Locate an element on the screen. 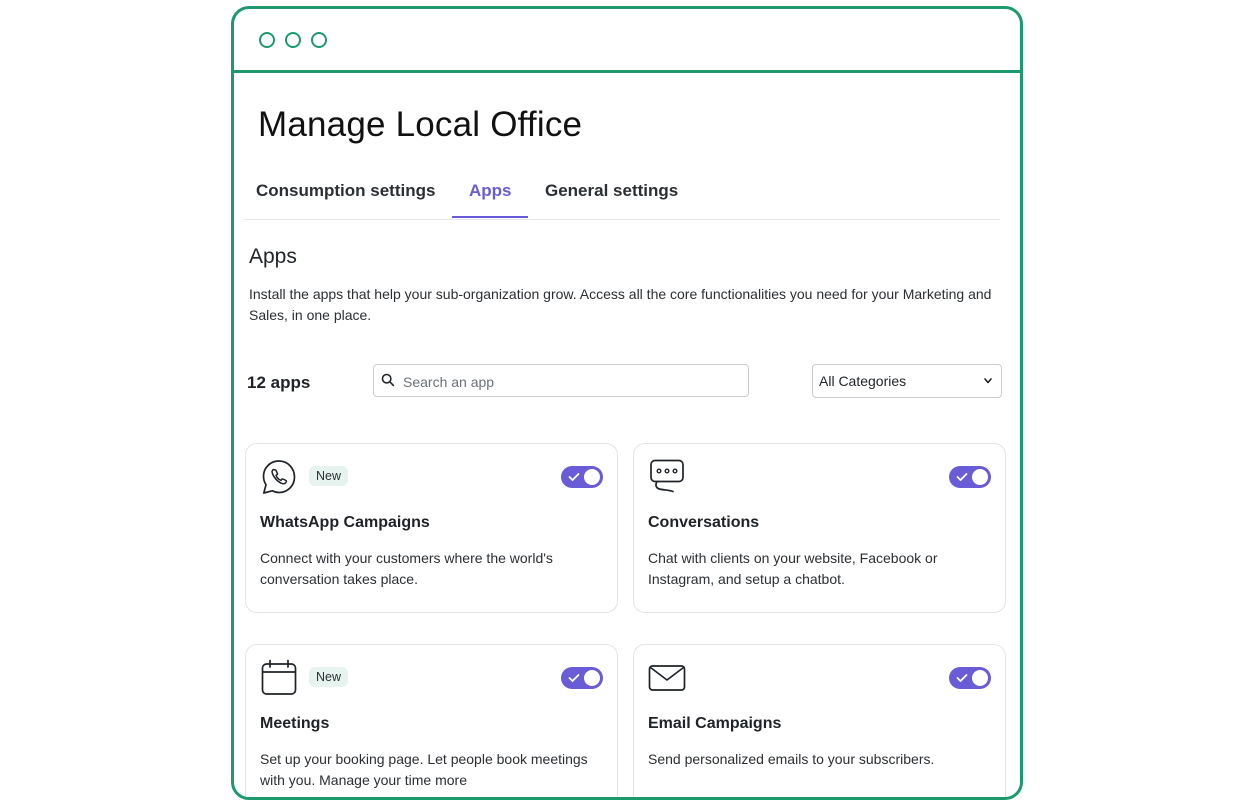 The image size is (1252, 801). app-card-title: Email Campaigns is located at coordinates (715, 723).